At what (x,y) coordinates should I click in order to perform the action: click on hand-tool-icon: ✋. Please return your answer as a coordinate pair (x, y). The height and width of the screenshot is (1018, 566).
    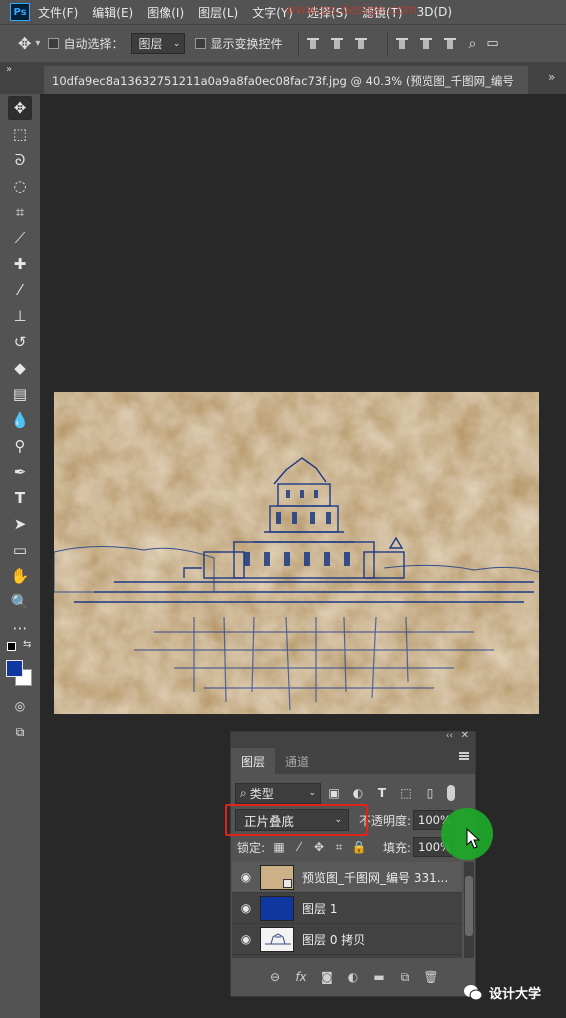
    Looking at the image, I should click on (20, 576).